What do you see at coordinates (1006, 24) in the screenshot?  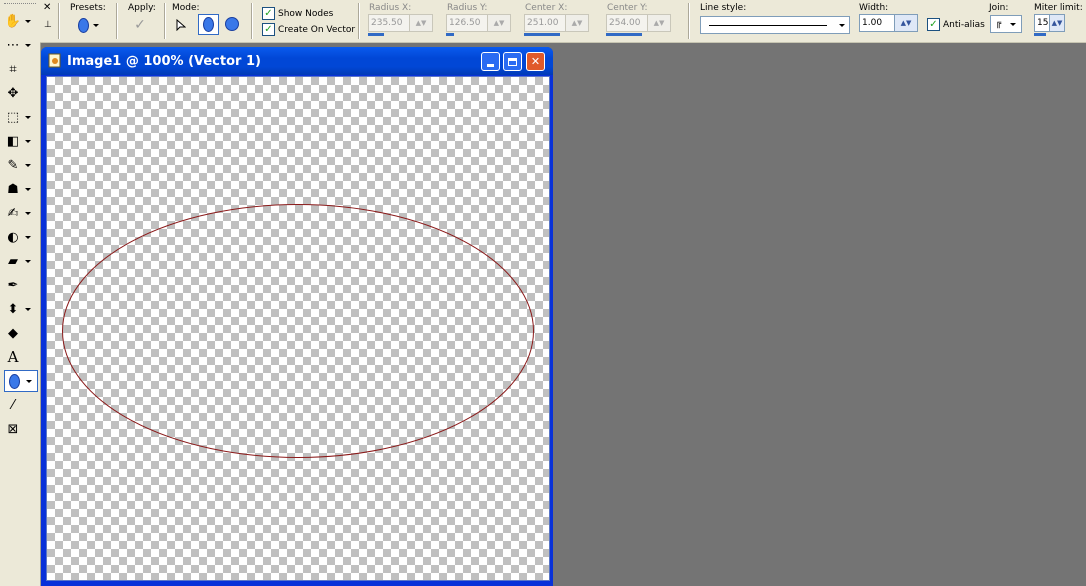 I see `join-dropdown: ╔` at bounding box center [1006, 24].